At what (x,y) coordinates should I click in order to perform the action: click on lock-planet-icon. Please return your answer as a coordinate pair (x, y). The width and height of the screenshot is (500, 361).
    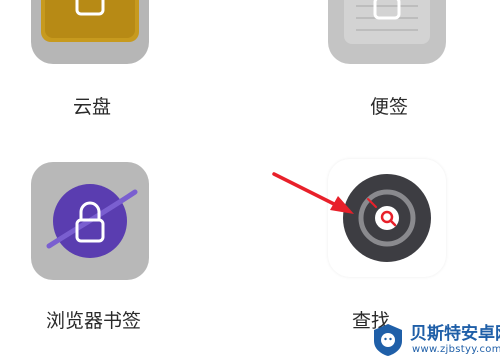
    Looking at the image, I should click on (92, 221).